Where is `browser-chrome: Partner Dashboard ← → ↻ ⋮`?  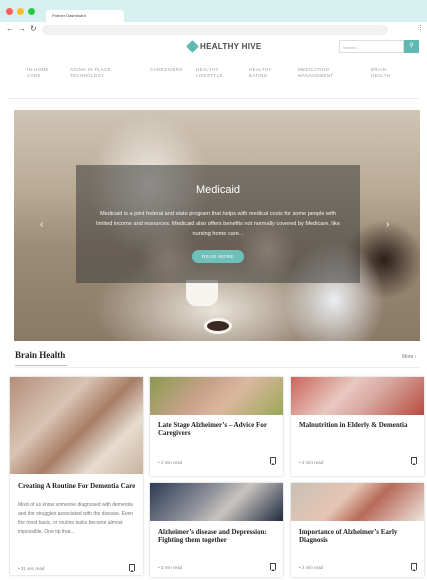 browser-chrome: Partner Dashboard ← → ↻ ⋮ is located at coordinates (213, 19).